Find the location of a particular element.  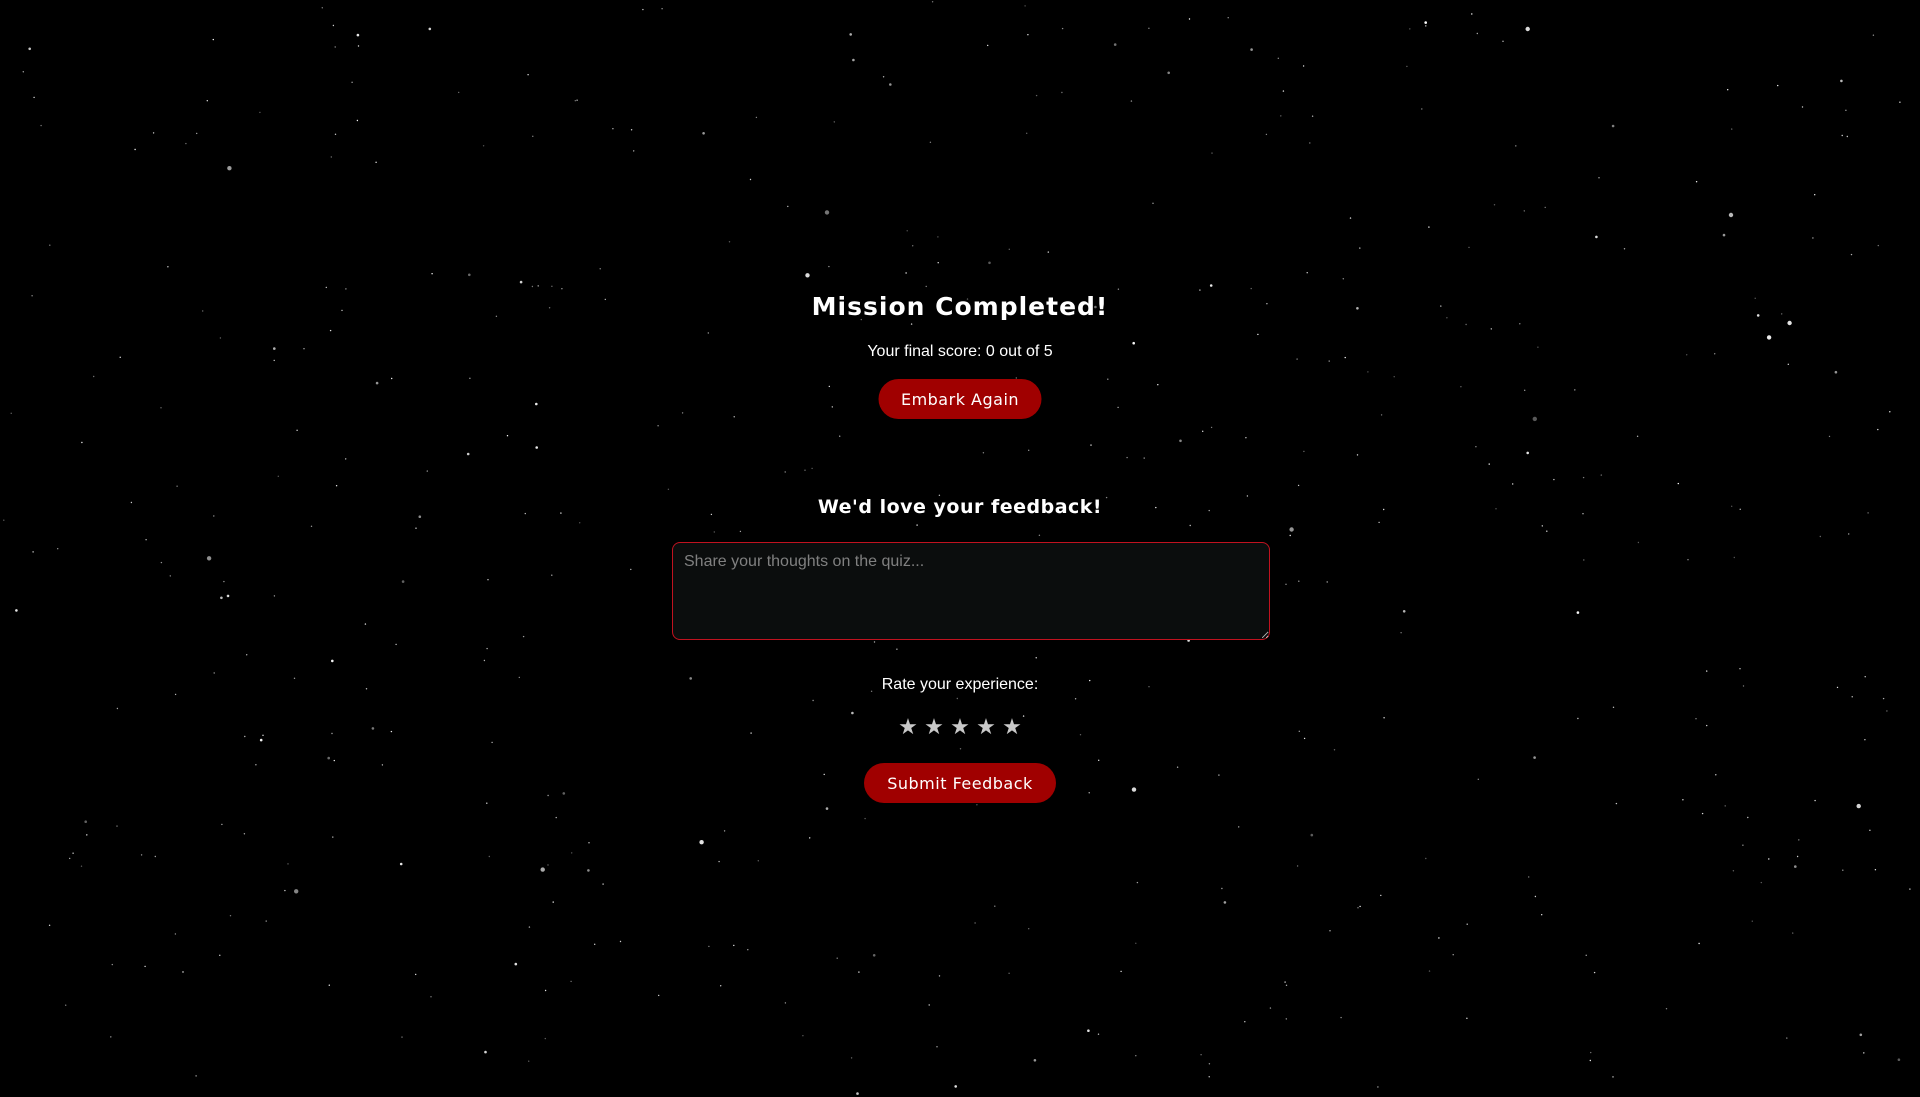

star-3-icon: ★ is located at coordinates (960, 728).